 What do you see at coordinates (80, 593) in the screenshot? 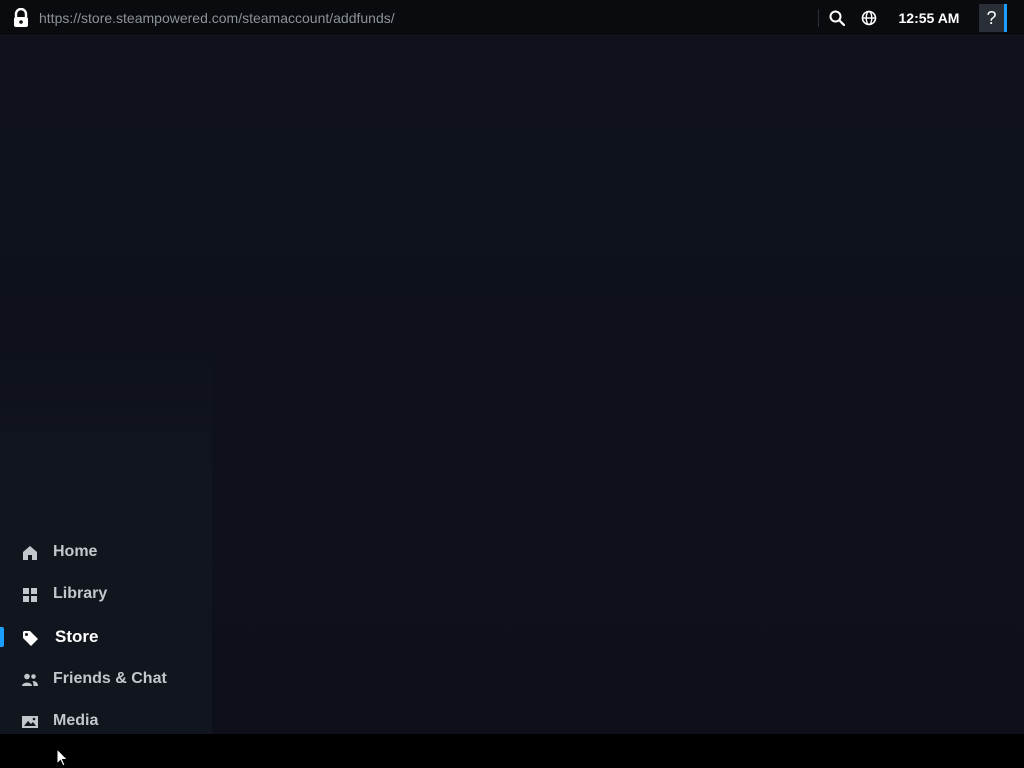
I see `menu-item-label: Library` at bounding box center [80, 593].